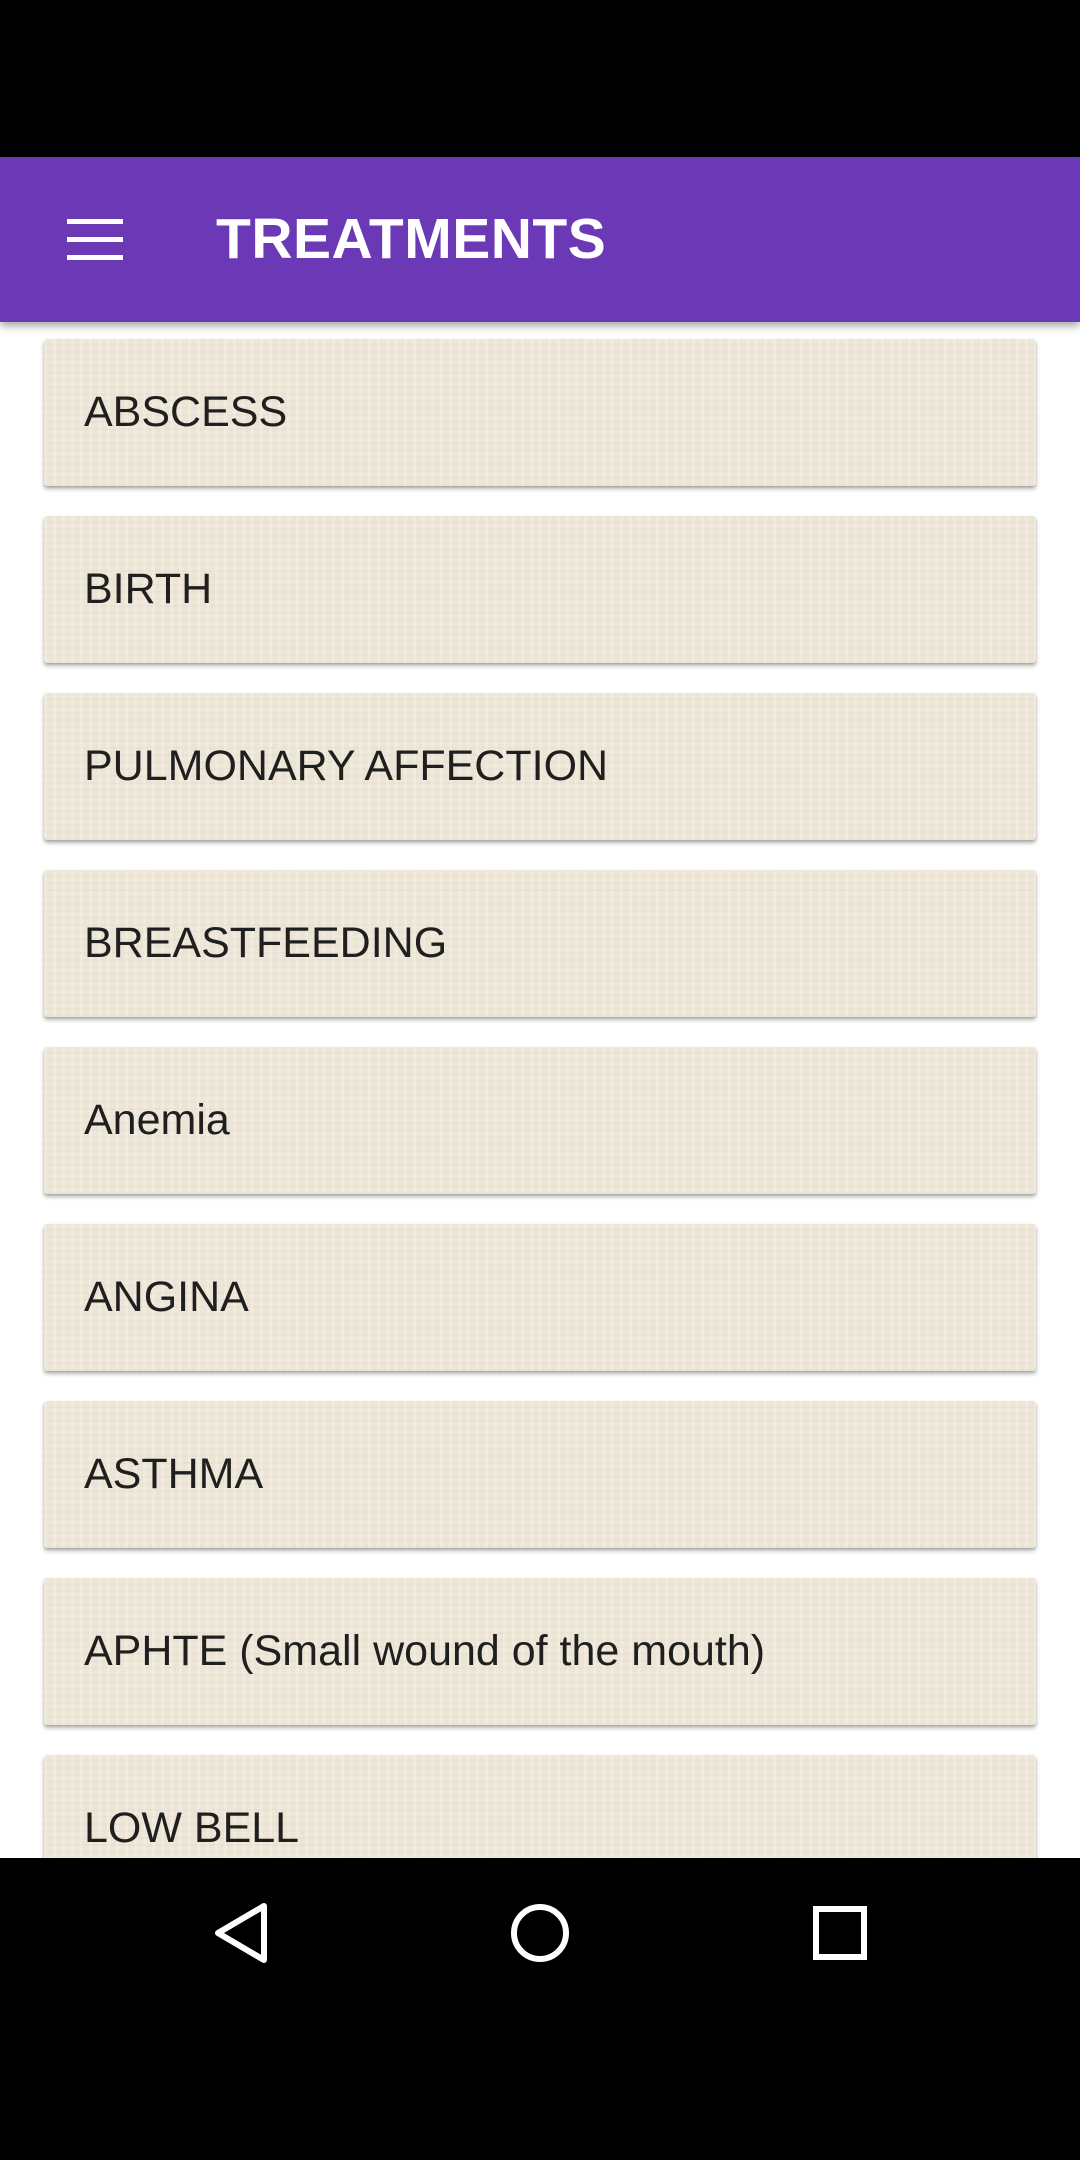 The image size is (1080, 2160). I want to click on list-item-low-bell: LOW BELL, so click(540, 1806).